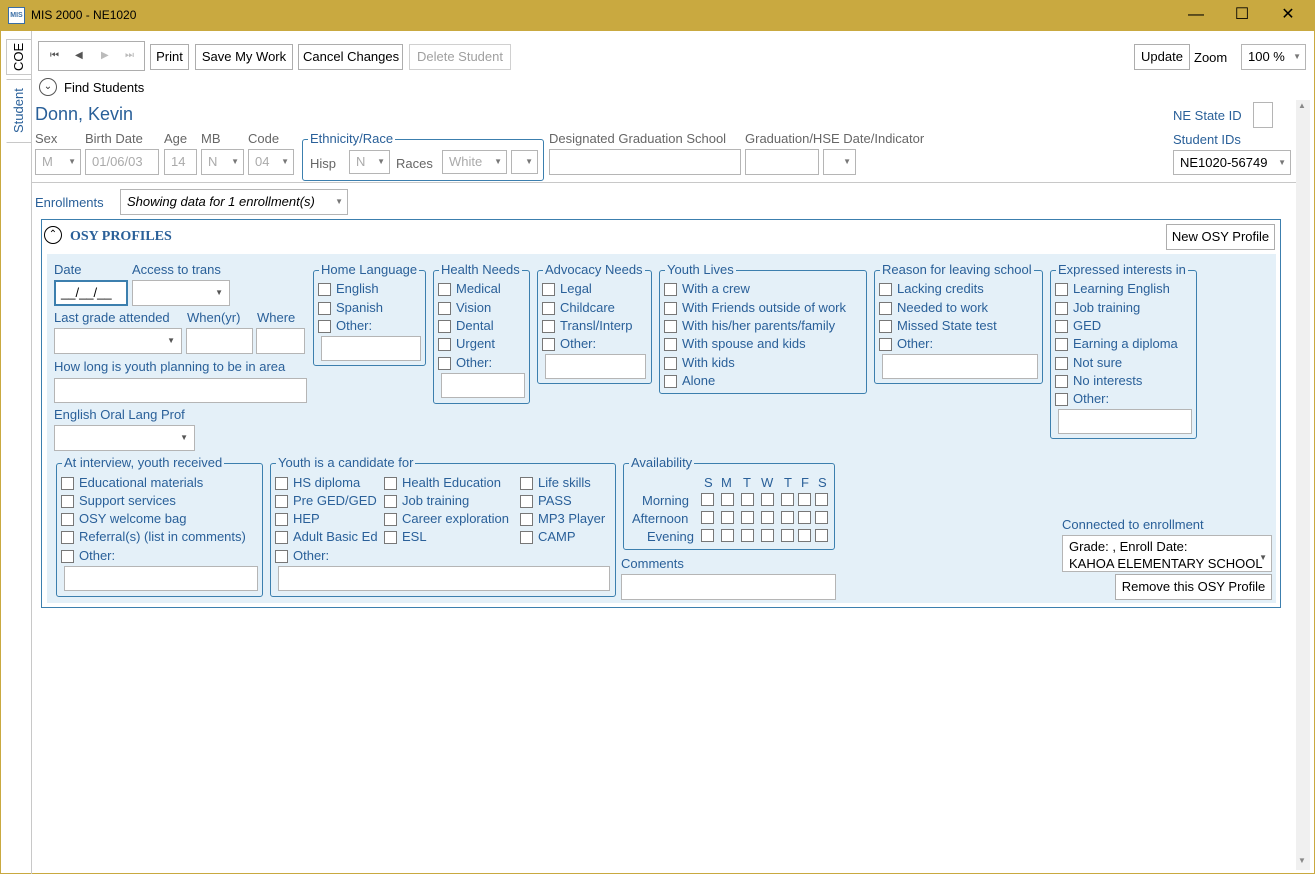  Describe the element at coordinates (350, 57) in the screenshot. I see `cancel-changes-button: Cancel Changes` at that location.